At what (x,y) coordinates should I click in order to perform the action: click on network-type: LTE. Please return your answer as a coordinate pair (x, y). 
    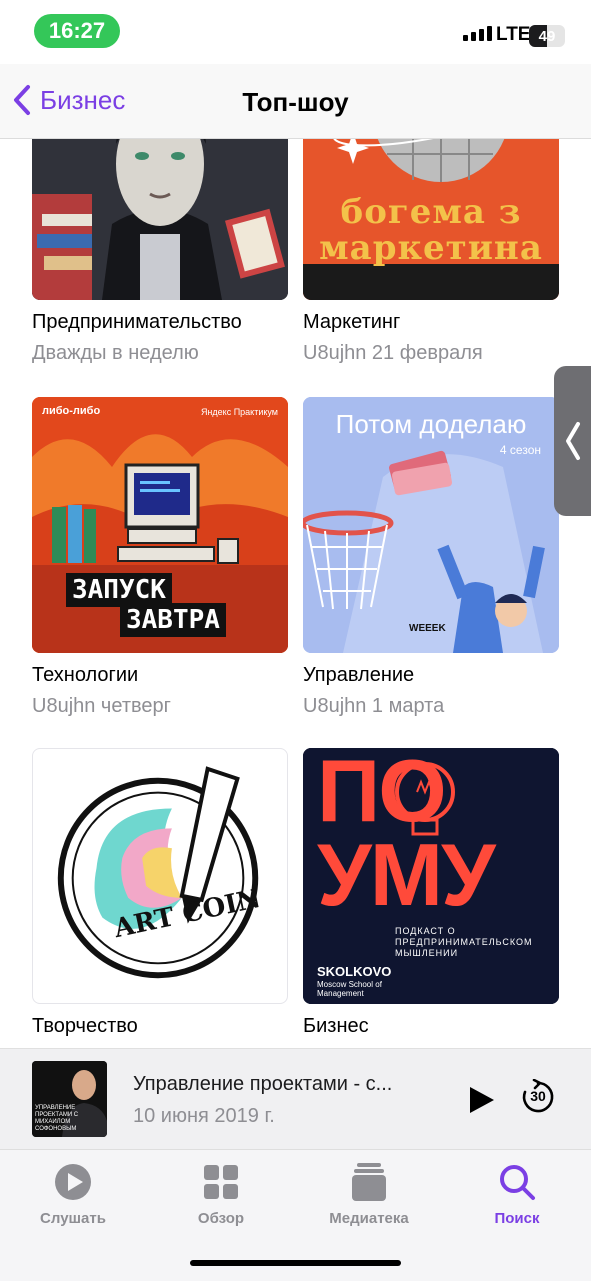
    Looking at the image, I should click on (513, 34).